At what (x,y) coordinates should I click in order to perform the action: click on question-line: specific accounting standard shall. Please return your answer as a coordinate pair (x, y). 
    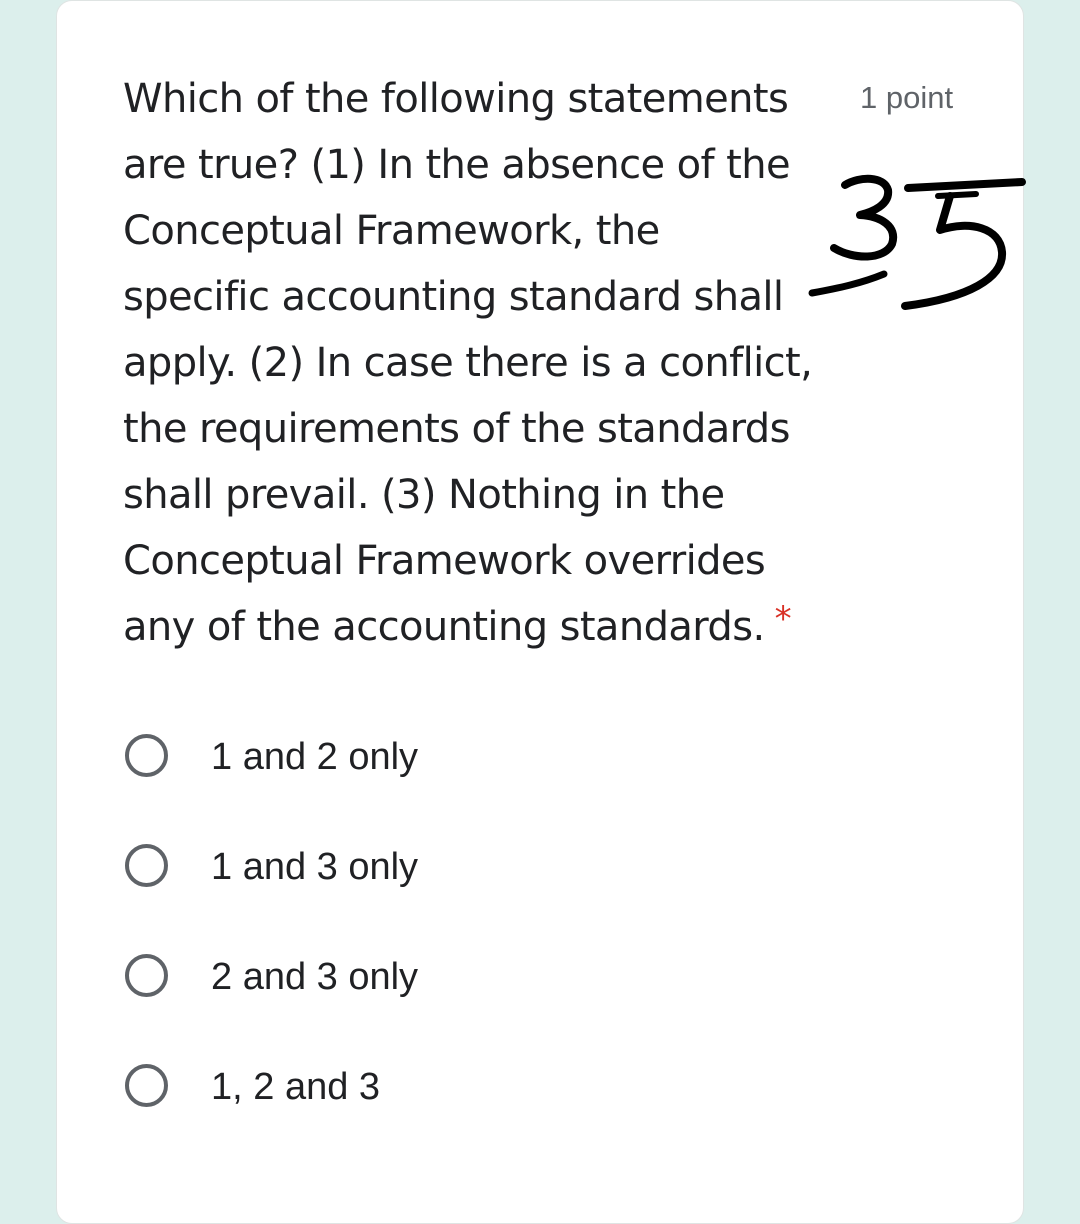
    Looking at the image, I should click on (453, 297).